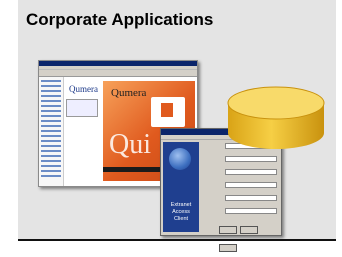  What do you see at coordinates (51, 131) in the screenshot?
I see `browser-nav-list` at bounding box center [51, 131].